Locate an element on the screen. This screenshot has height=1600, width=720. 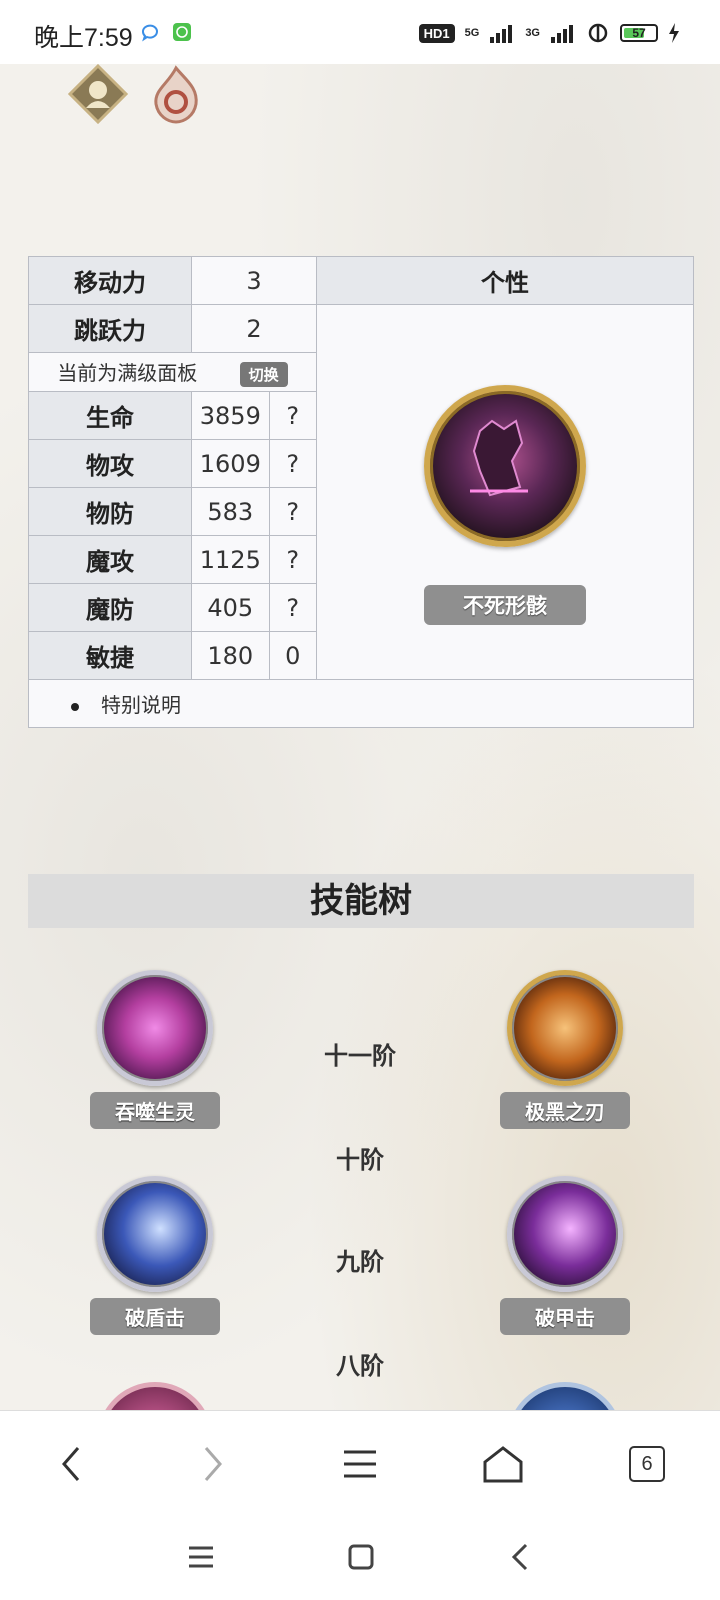
tier-11: 十一阶 is located at coordinates (360, 1056).